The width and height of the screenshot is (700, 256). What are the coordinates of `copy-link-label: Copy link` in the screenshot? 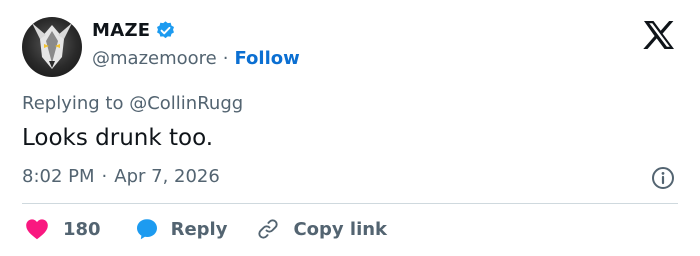 It's located at (340, 229).